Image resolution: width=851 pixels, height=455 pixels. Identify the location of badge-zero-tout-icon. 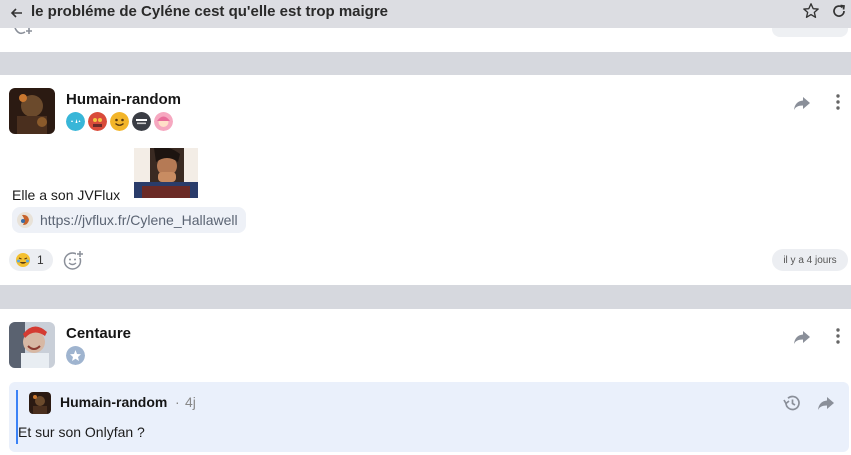
(141, 121).